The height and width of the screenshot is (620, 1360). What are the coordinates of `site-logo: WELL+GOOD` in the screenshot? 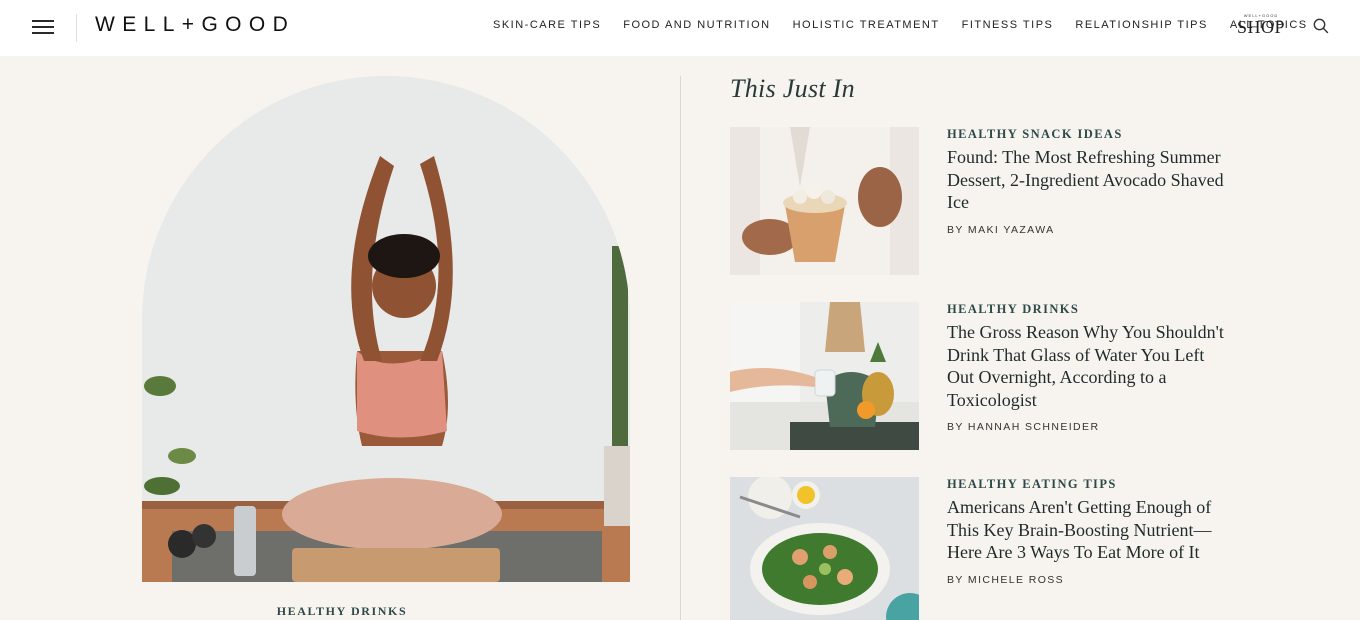 It's located at (195, 25).